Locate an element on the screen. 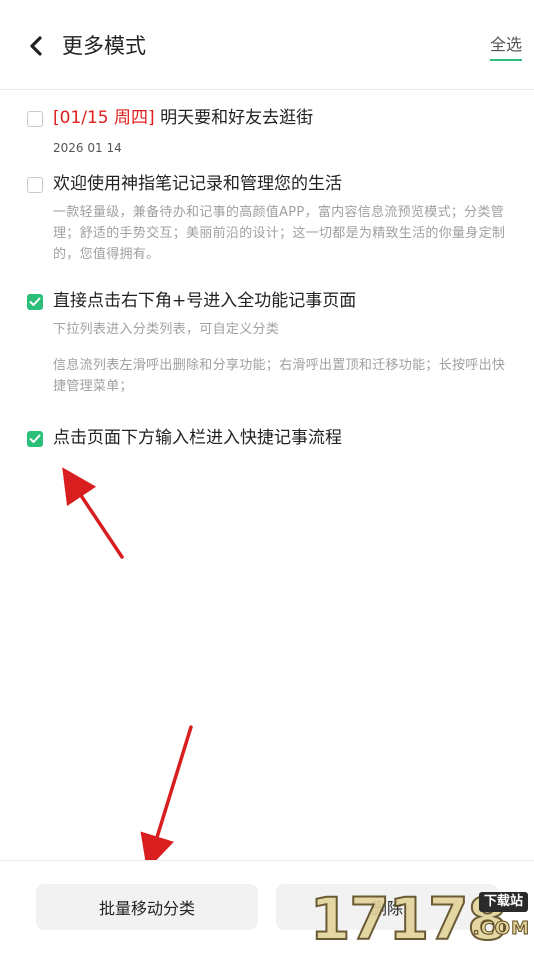 This screenshot has height=953, width=534. note-title: 欢迎使用神指笔记记录和管理您的生活 is located at coordinates (197, 184).